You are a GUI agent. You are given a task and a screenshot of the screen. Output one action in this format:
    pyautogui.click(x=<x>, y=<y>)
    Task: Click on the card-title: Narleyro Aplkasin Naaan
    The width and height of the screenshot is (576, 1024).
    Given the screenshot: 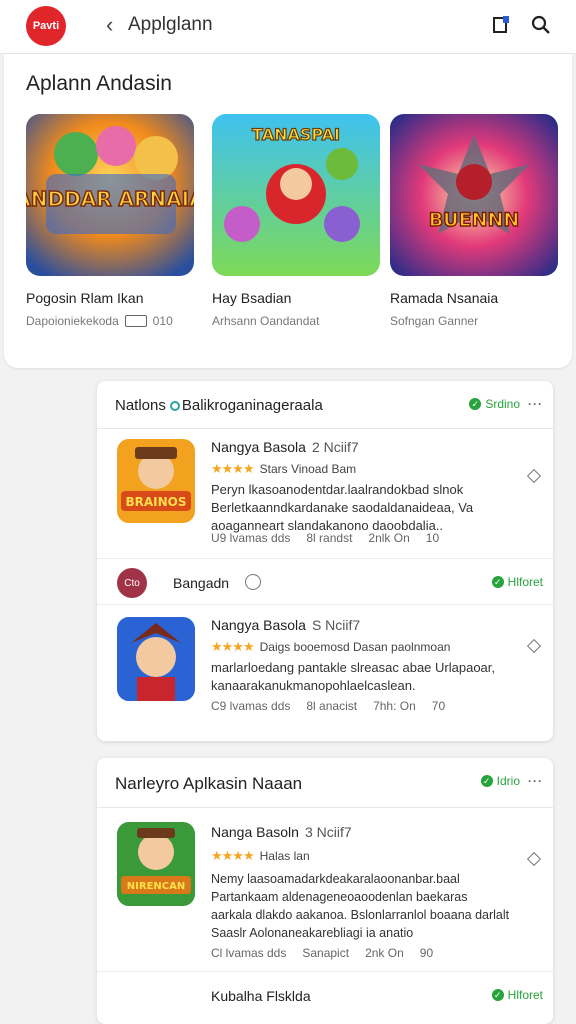 What is the action you would take?
    pyautogui.click(x=209, y=783)
    